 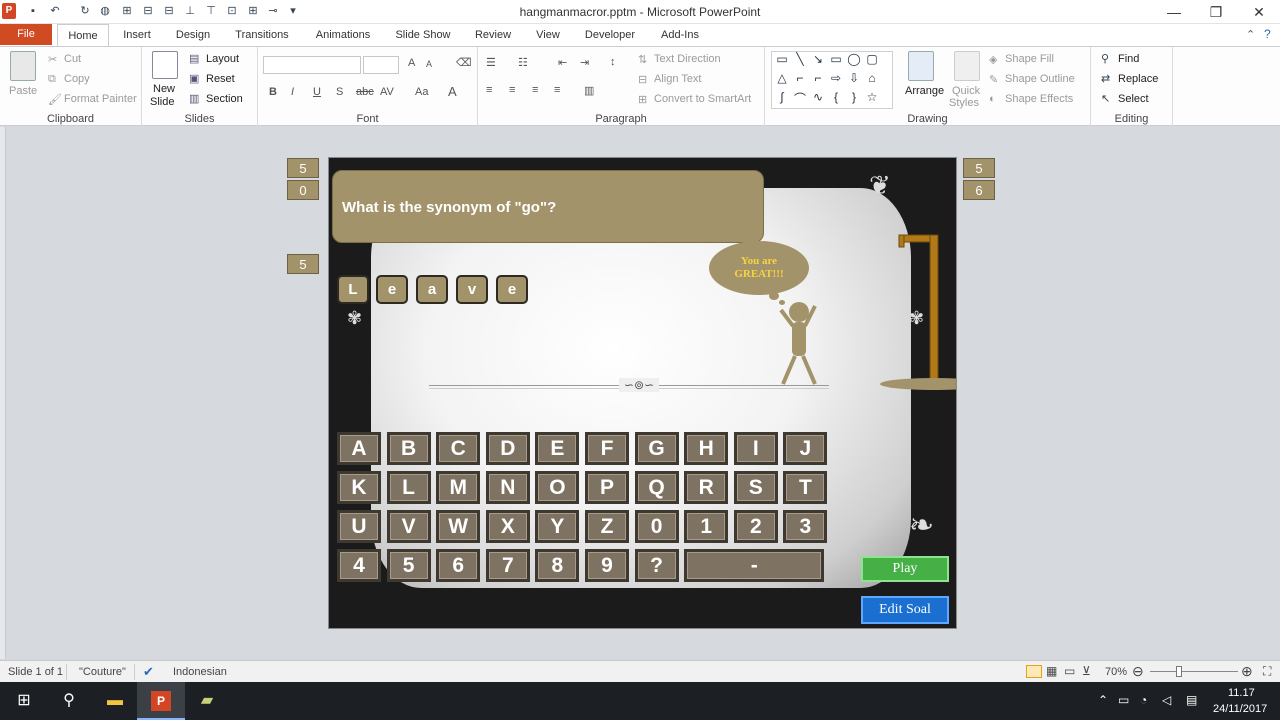 I want to click on right-brace-shape-icon: }, so click(x=854, y=97).